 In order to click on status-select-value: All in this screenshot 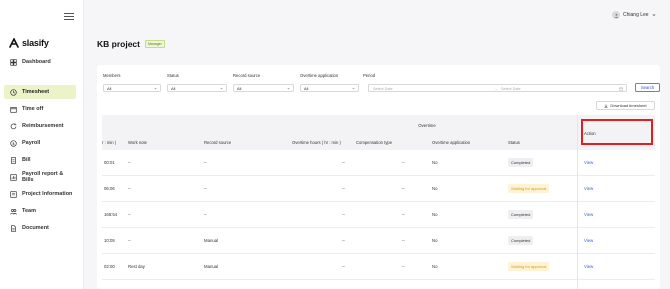, I will do `click(173, 88)`.